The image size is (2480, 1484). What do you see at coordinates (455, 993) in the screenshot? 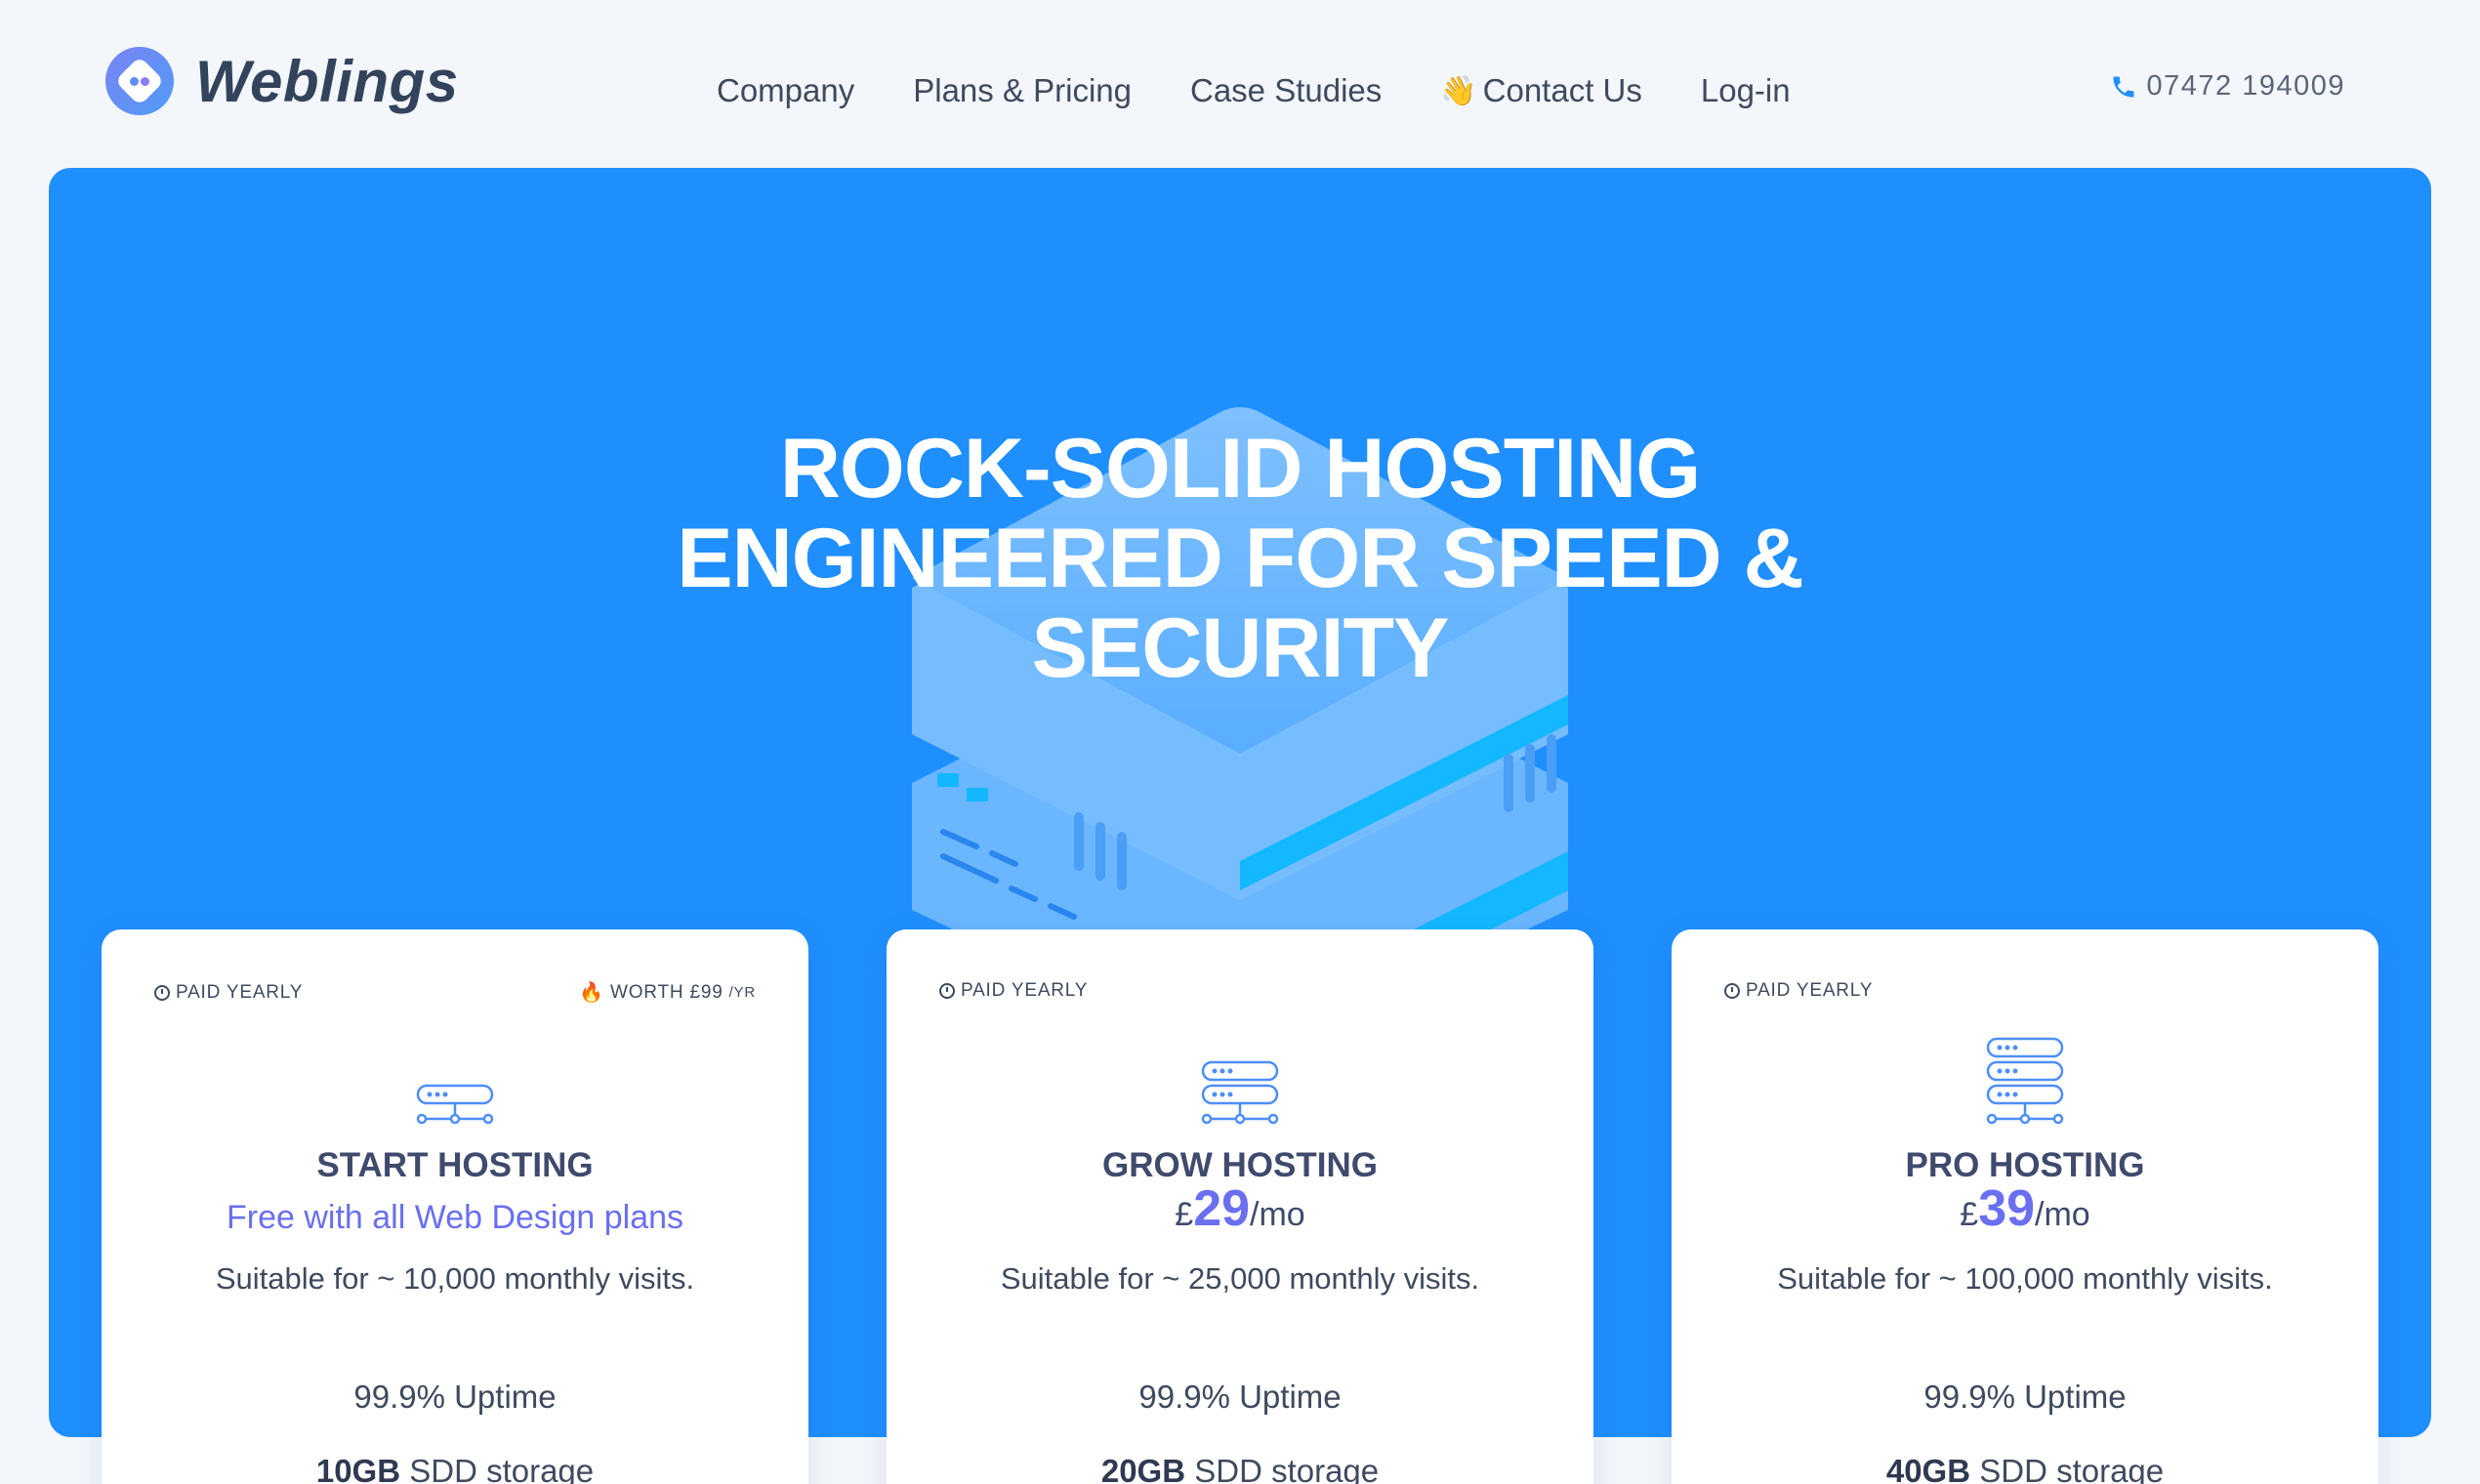
I see `plan-meta: PAID YEARLY 🔥 WORTH £99/YR` at bounding box center [455, 993].